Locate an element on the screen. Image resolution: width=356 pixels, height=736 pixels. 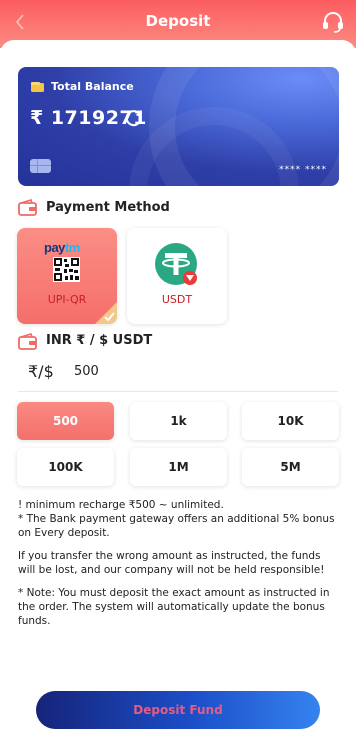
card-chip is located at coordinates (40, 166).